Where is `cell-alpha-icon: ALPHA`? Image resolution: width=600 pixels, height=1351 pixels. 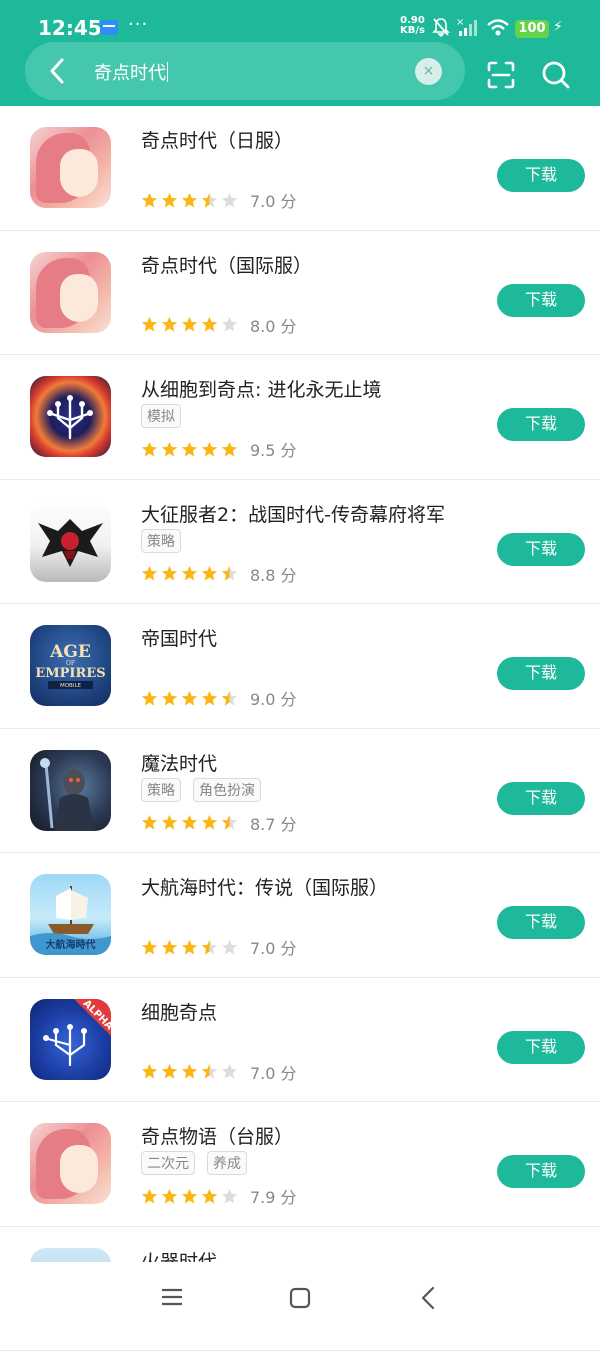 cell-alpha-icon: ALPHA is located at coordinates (70, 1039).